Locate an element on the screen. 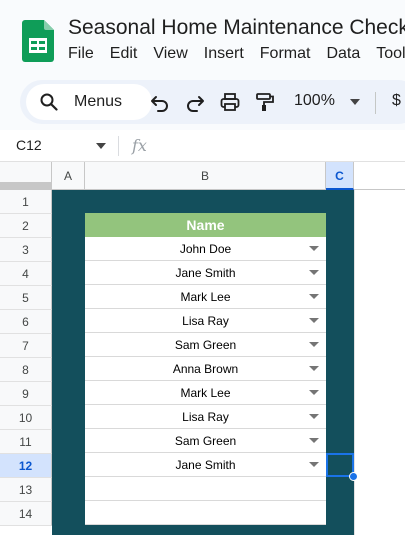  row-header: 6 is located at coordinates (26, 322).